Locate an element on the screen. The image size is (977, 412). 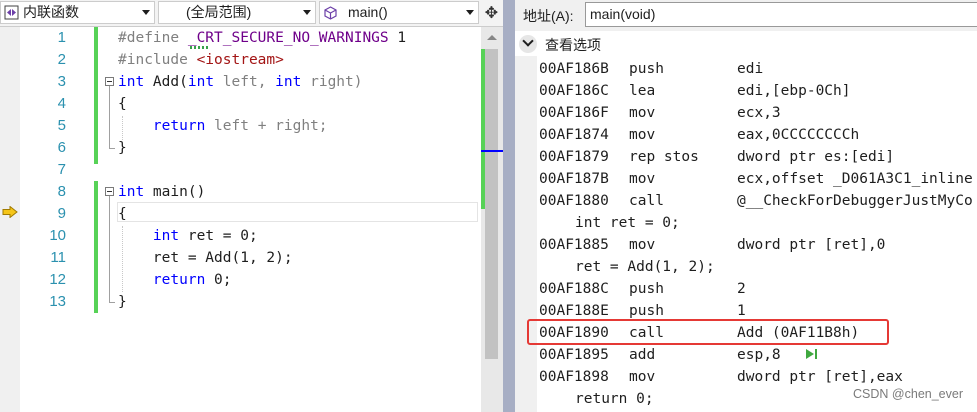
line-number: 5 is located at coordinates (61, 125).